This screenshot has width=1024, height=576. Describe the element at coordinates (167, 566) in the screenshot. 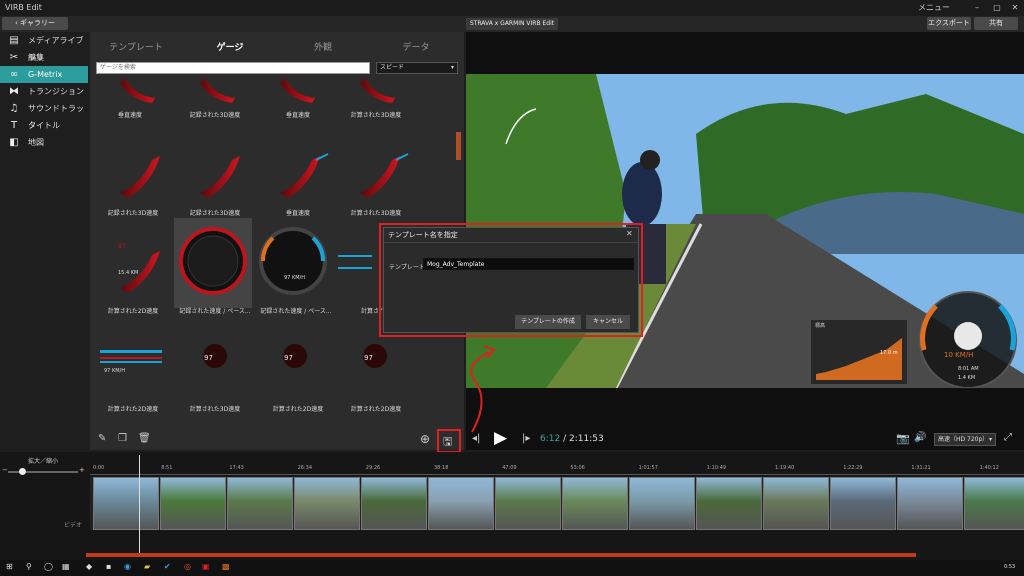

I see `check-icon: ✔` at that location.